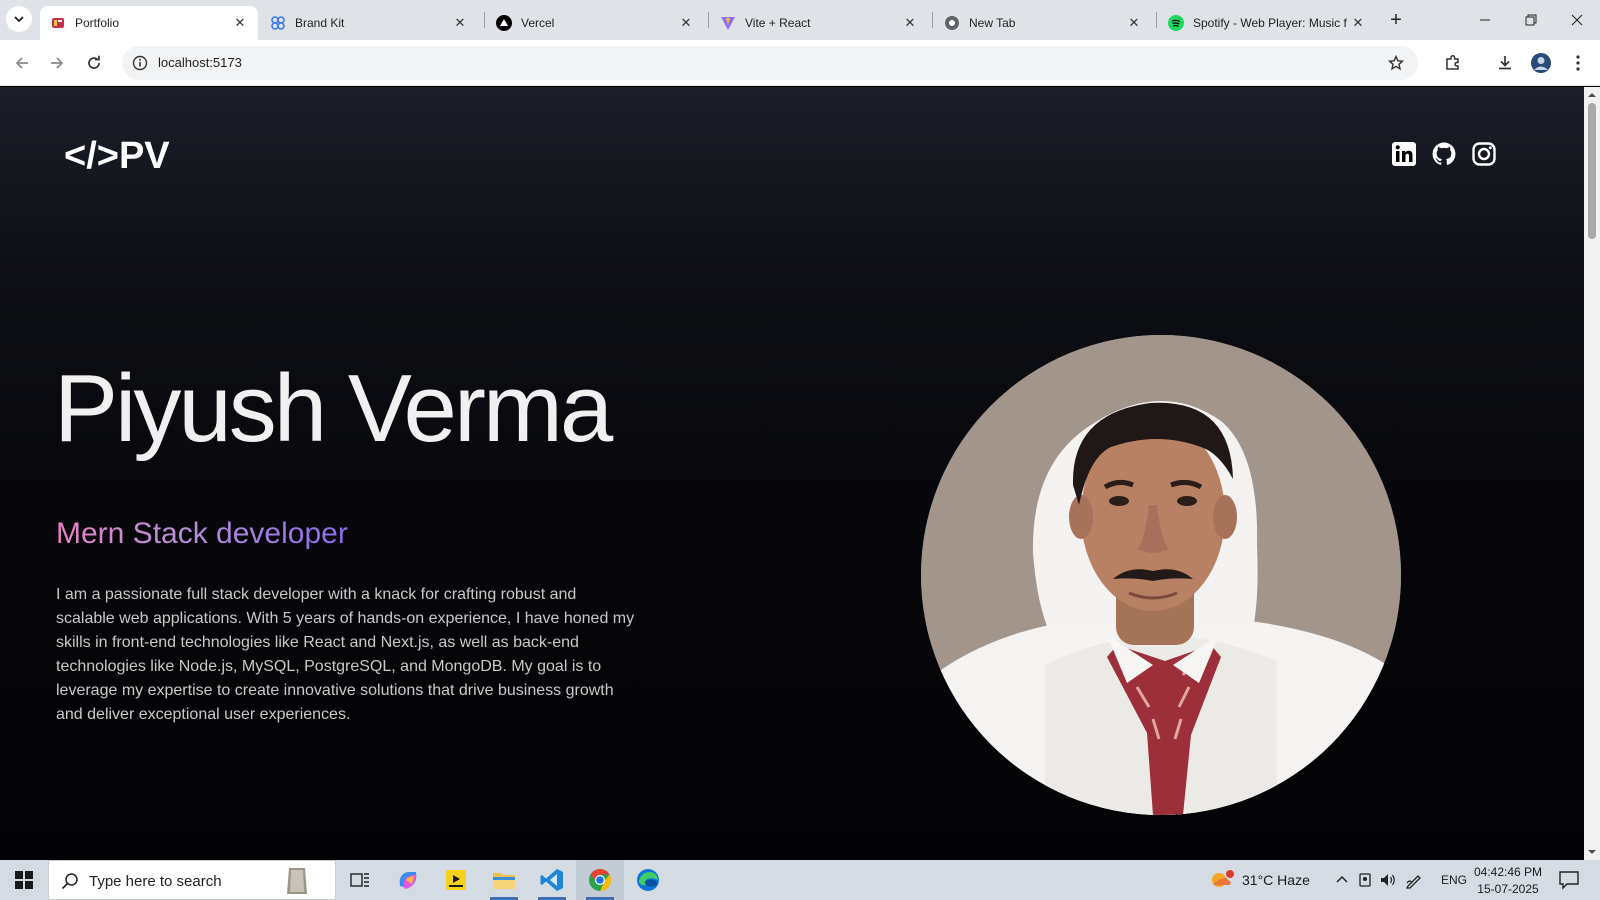 The height and width of the screenshot is (900, 1600). Describe the element at coordinates (1569, 880) in the screenshot. I see `notification-icon` at that location.